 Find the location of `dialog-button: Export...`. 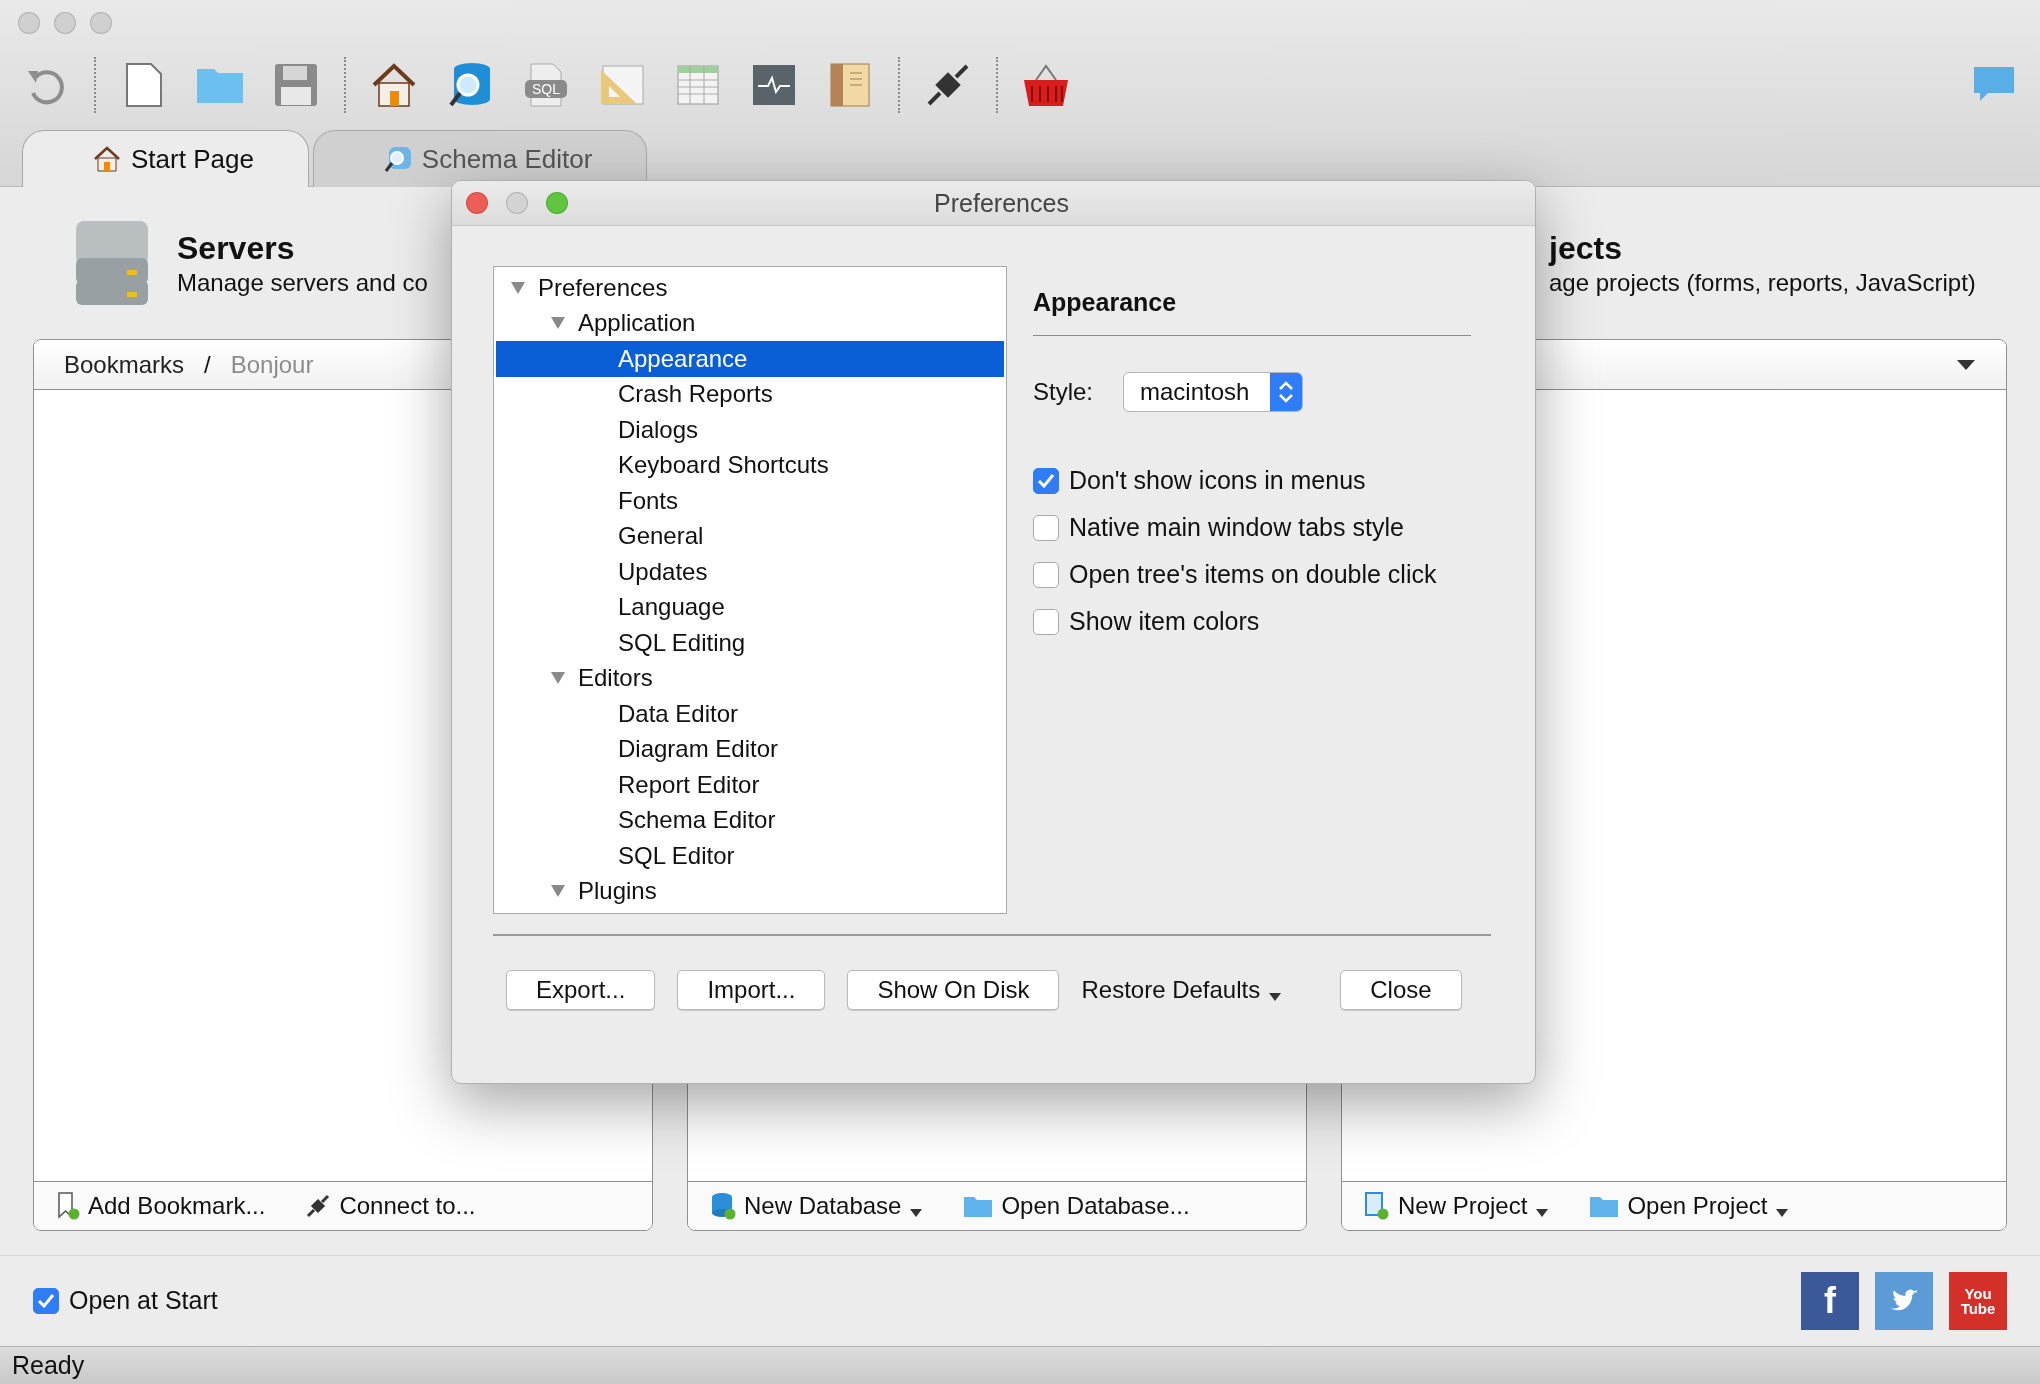

dialog-button: Export... is located at coordinates (581, 990).